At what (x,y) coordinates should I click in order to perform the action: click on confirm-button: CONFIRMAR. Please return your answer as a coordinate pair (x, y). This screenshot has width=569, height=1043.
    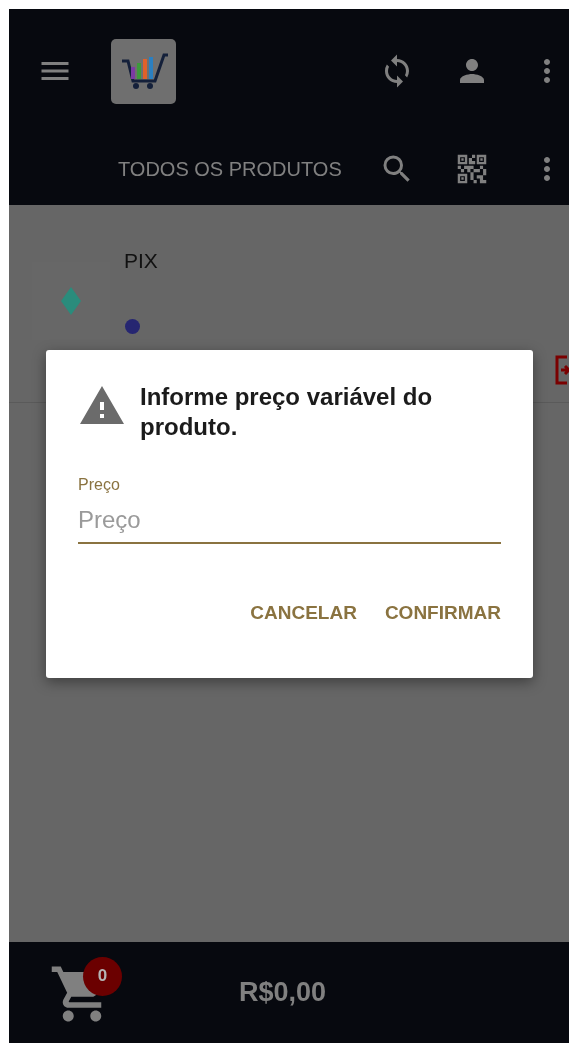
    Looking at the image, I should click on (442, 613).